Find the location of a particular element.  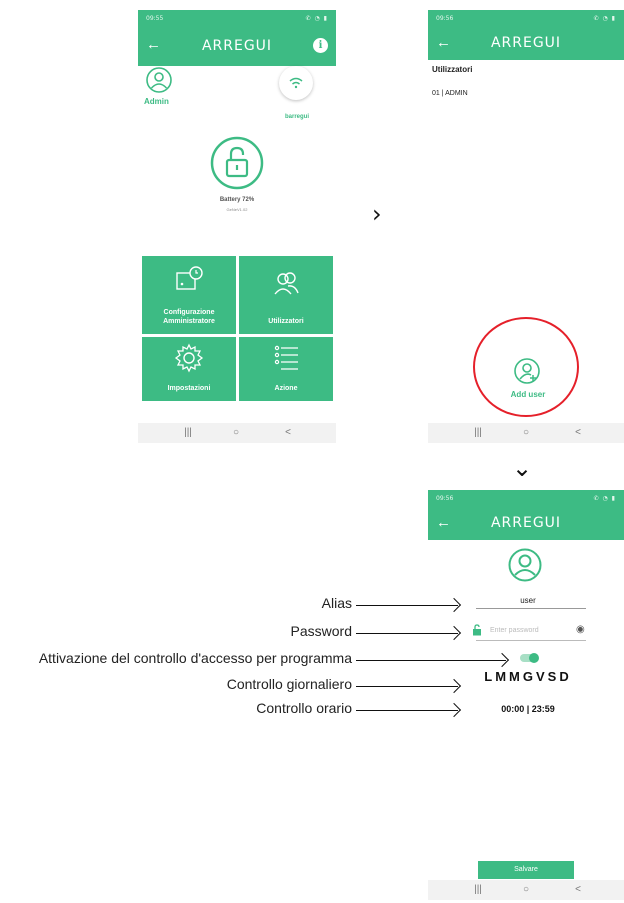

arrow-schedule is located at coordinates (431, 660).